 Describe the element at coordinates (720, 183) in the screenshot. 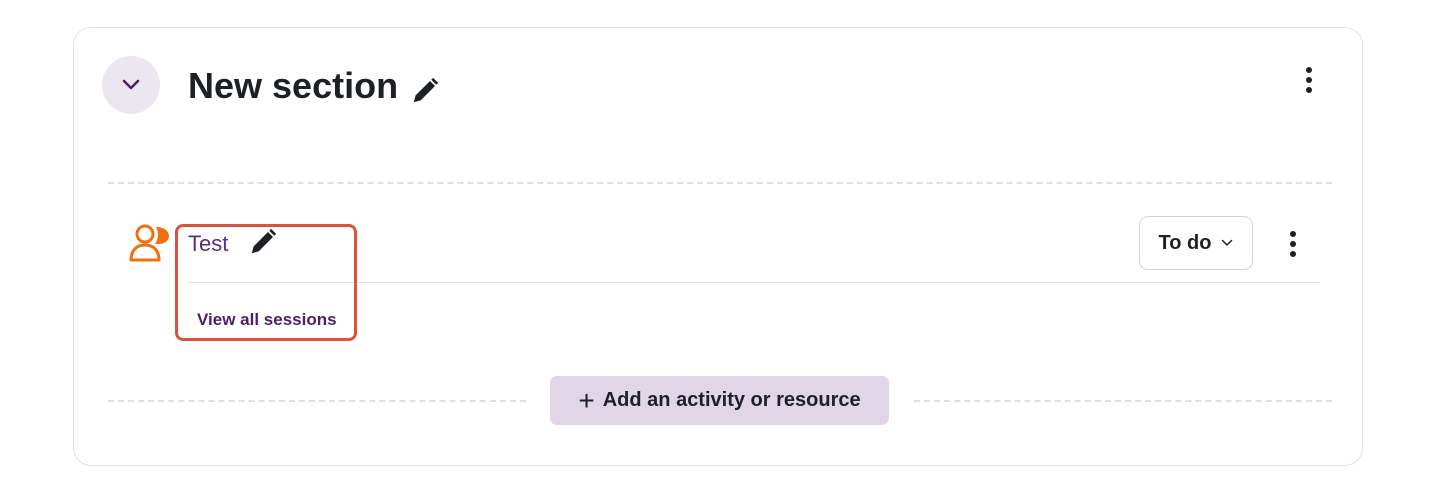

I see `section-divider` at that location.